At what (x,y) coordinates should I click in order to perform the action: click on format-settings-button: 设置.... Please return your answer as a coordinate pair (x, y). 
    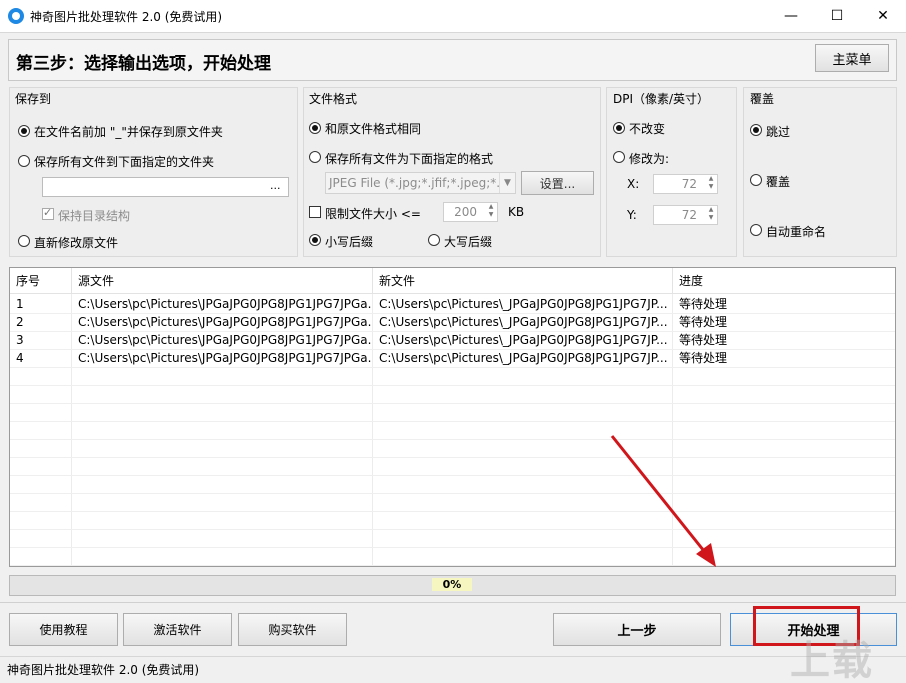
    Looking at the image, I should click on (557, 183).